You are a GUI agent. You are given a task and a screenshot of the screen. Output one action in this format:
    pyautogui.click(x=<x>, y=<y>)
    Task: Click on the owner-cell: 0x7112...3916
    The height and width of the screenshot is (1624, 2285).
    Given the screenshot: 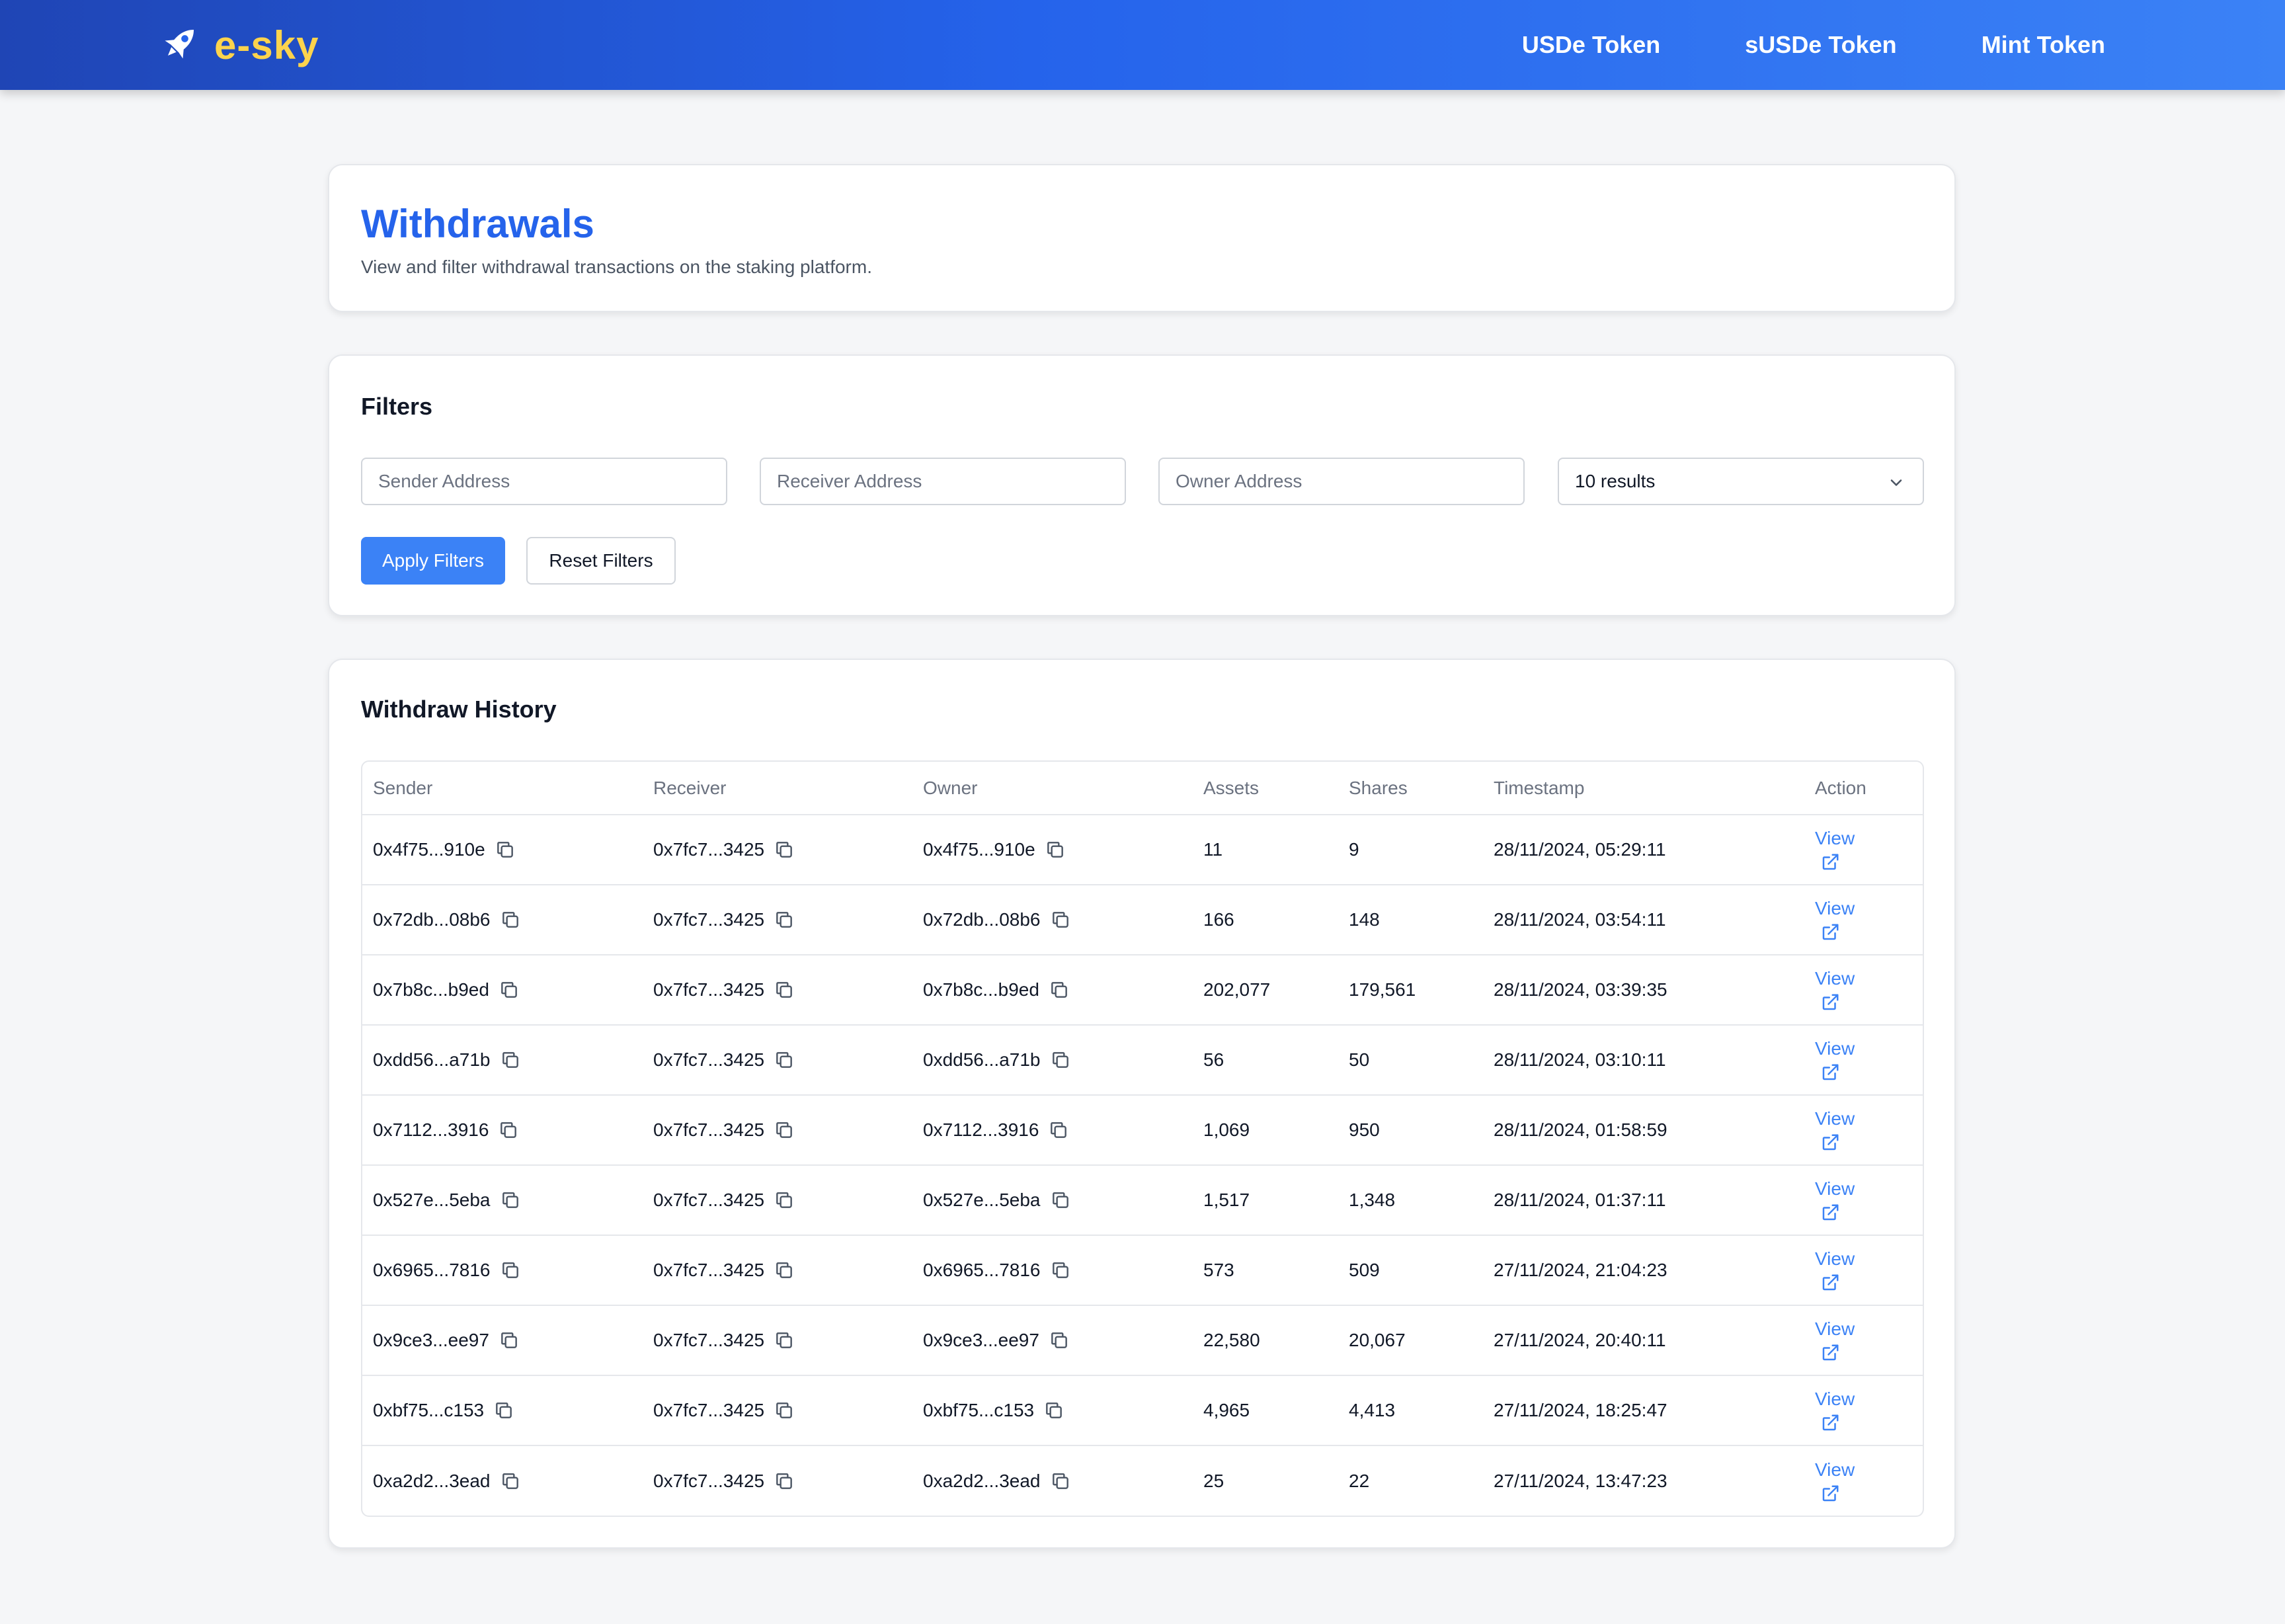 What is the action you would take?
    pyautogui.click(x=1052, y=1130)
    